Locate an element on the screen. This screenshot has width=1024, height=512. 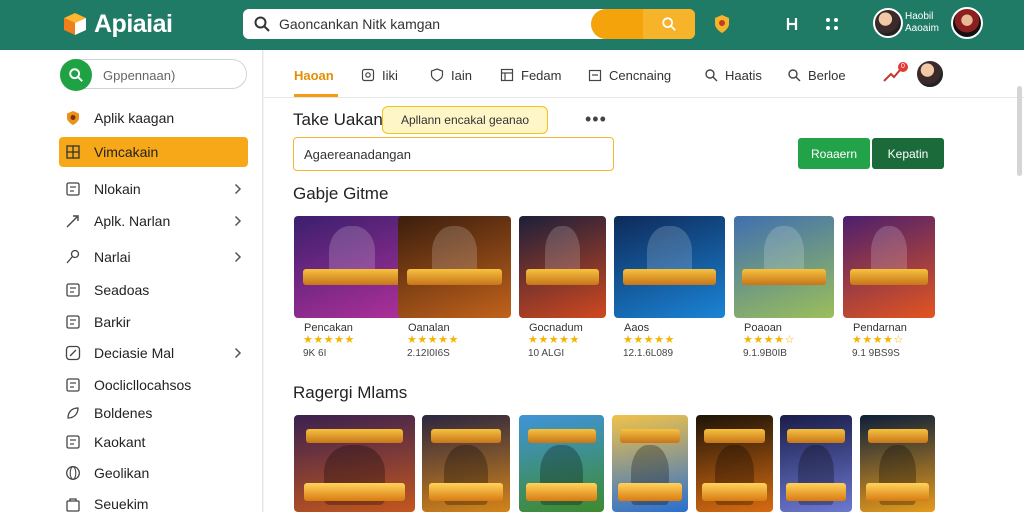
apps-icon is located at coordinates (832, 24).